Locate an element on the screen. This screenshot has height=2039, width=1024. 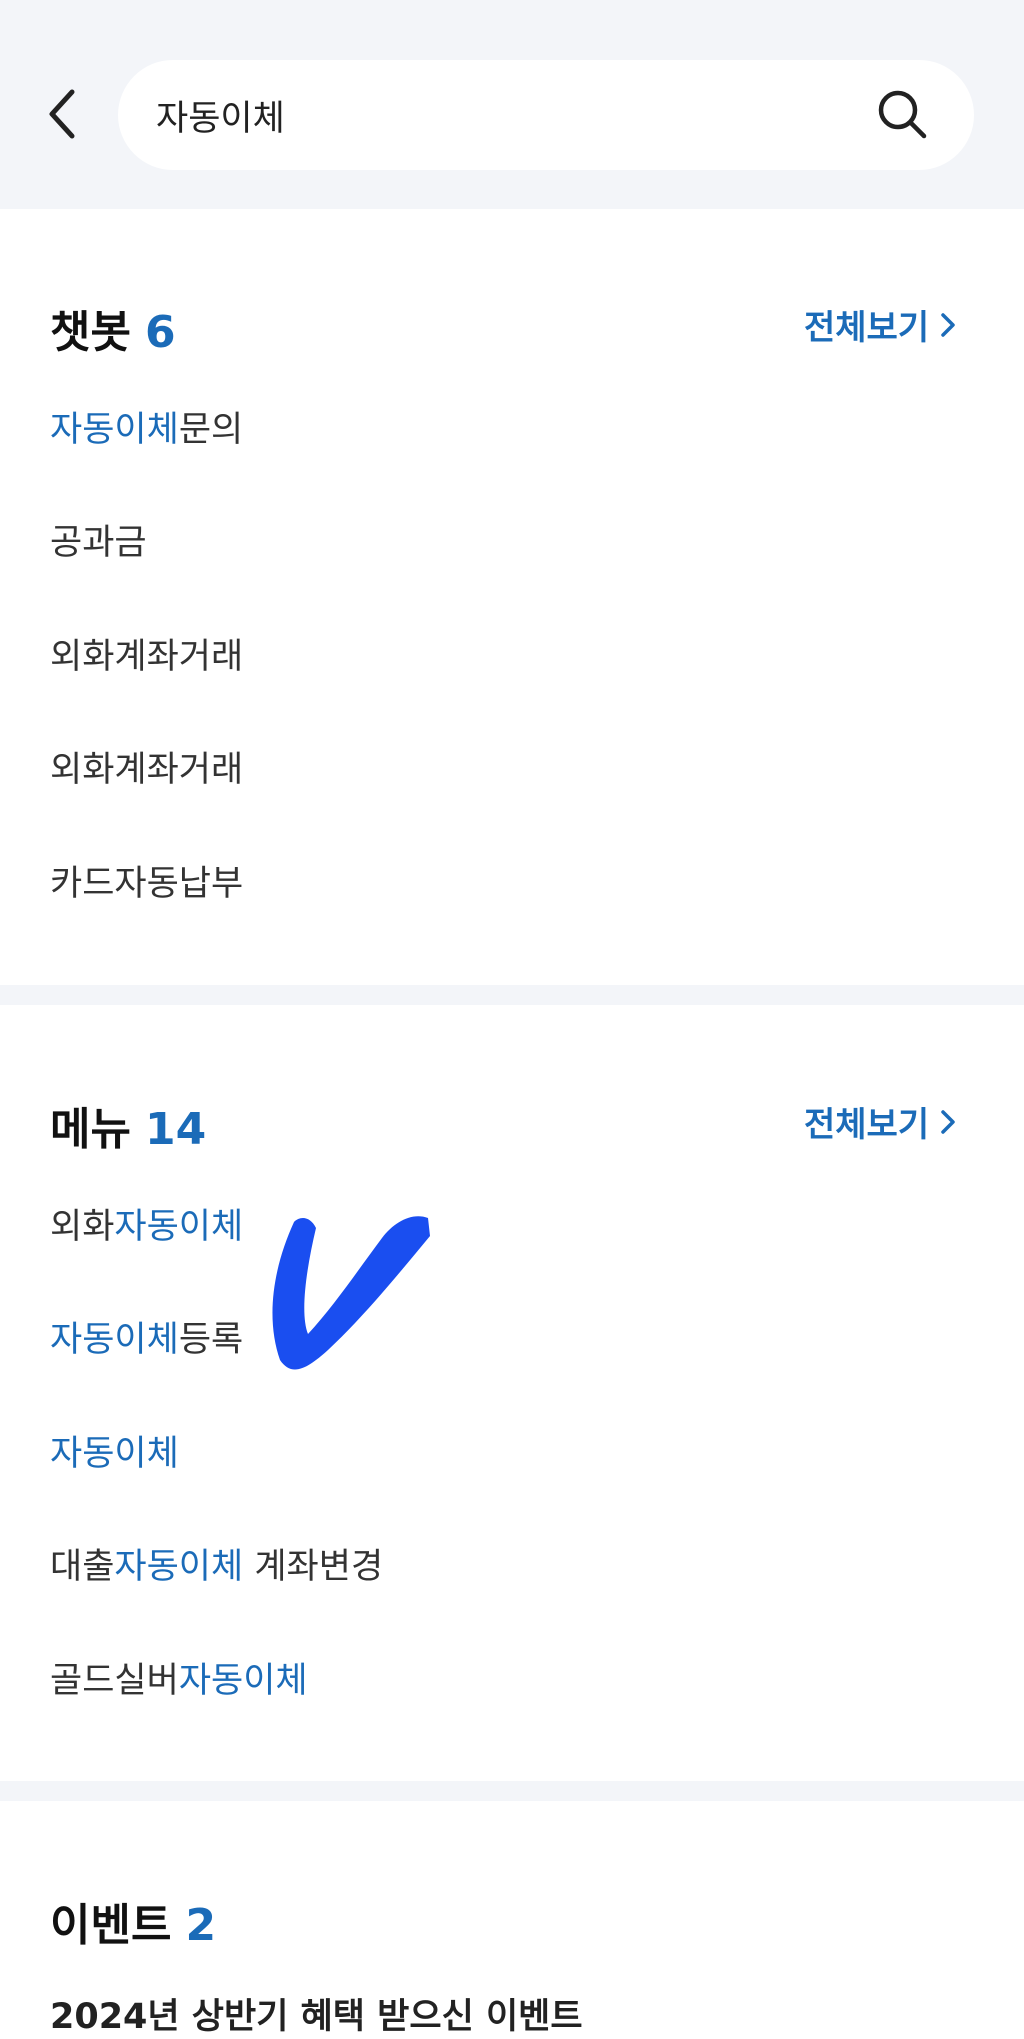
menu-result-item: 외화자동이체 is located at coordinates (146, 1223).